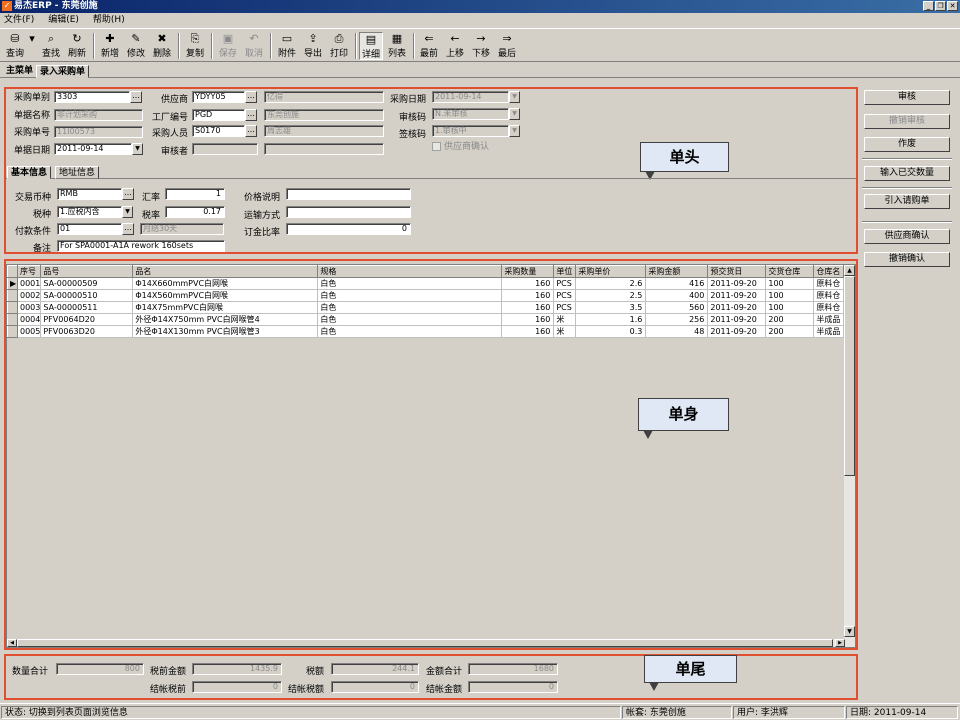 Image resolution: width=960 pixels, height=720 pixels. What do you see at coordinates (790, 271) in the screenshot?
I see `col-warehouse: 交货仓库` at bounding box center [790, 271].